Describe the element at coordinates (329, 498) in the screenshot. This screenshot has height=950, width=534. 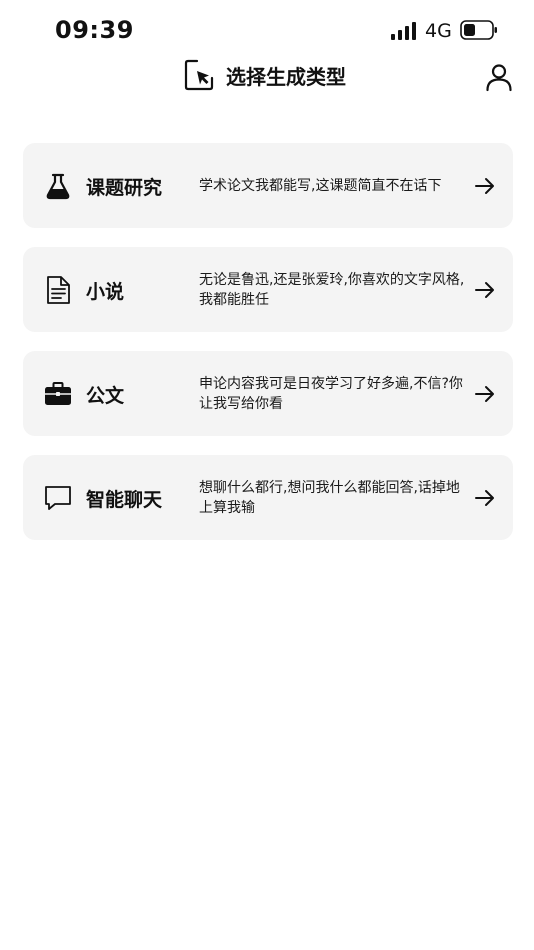
I see `card-description: 想聊什么都行,想问我什么都能回答,话掉地上算我输` at that location.